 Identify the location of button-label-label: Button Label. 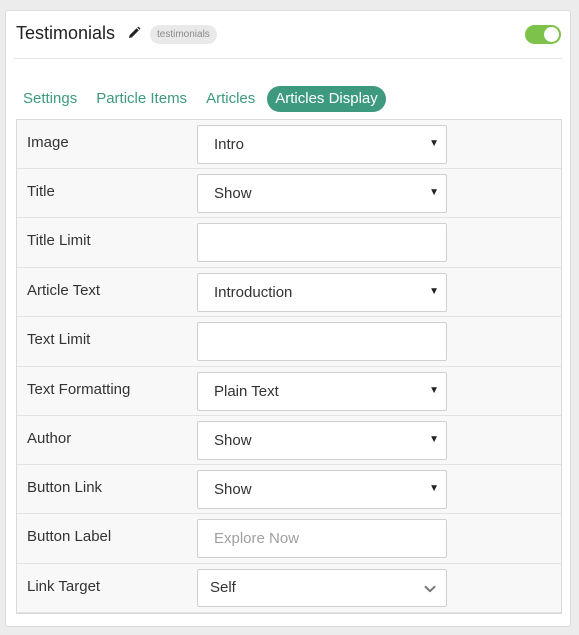
(69, 536).